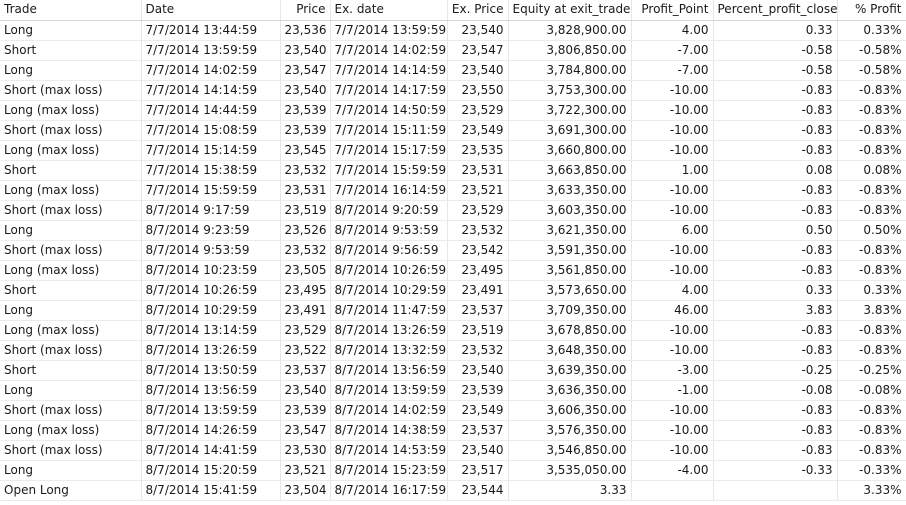 The width and height of the screenshot is (906, 505). Describe the element at coordinates (871, 10) in the screenshot. I see `column-header-pct: % Profit` at that location.